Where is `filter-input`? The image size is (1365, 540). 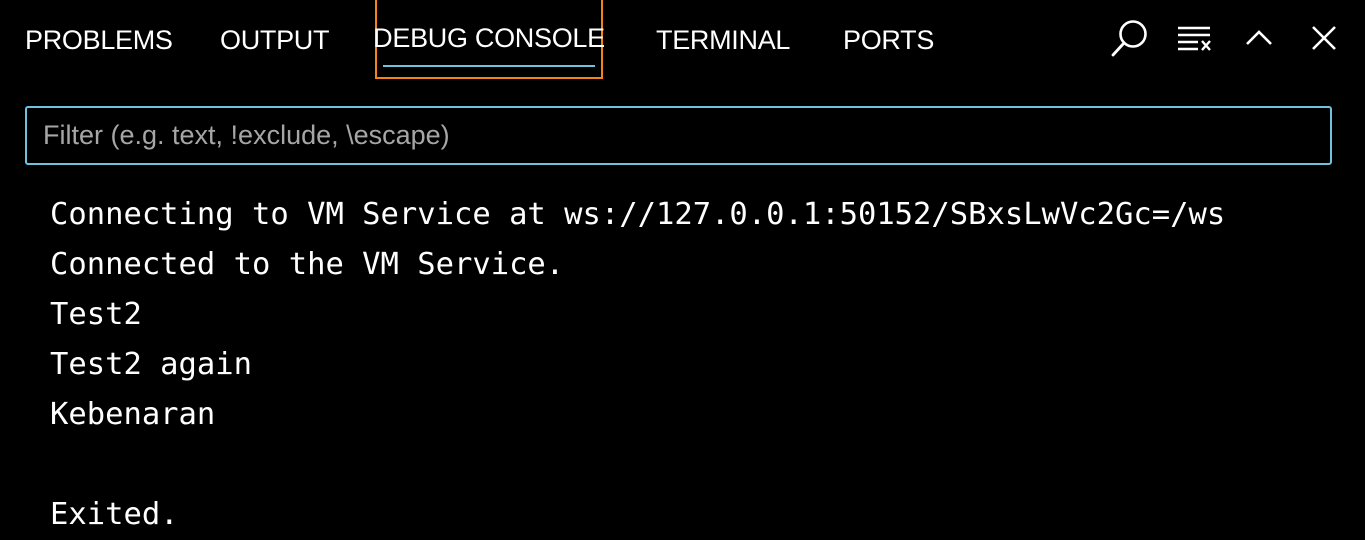
filter-input is located at coordinates (678, 135).